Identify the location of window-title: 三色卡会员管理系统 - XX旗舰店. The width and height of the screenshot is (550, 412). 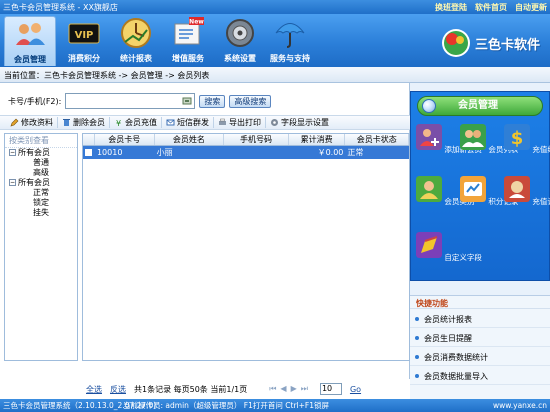
(60, 7).